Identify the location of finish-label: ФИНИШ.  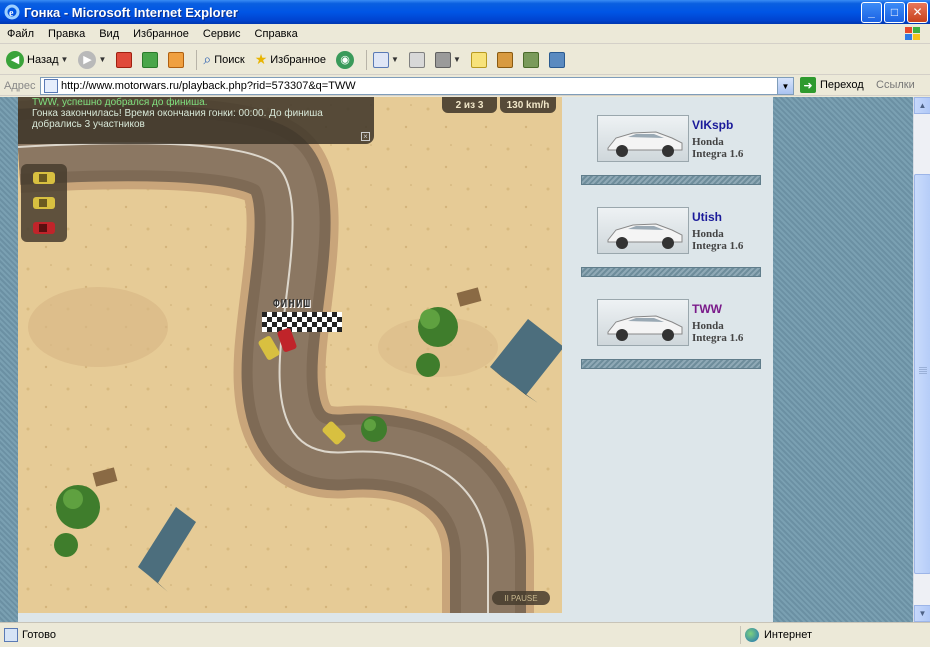
(292, 303).